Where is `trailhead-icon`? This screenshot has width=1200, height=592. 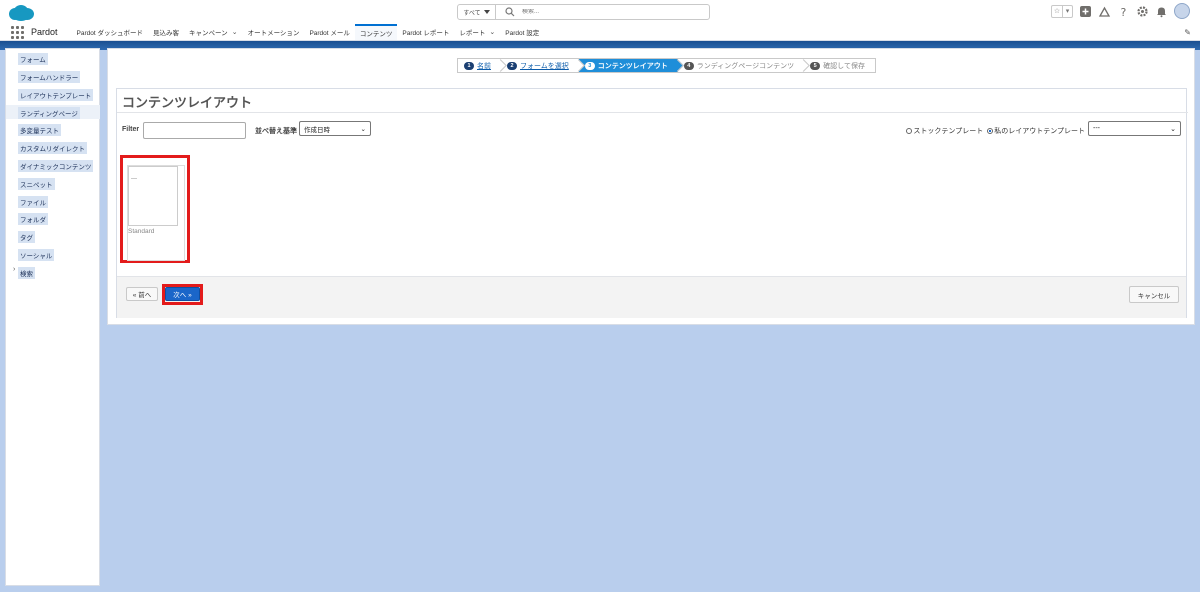 trailhead-icon is located at coordinates (1104, 11).